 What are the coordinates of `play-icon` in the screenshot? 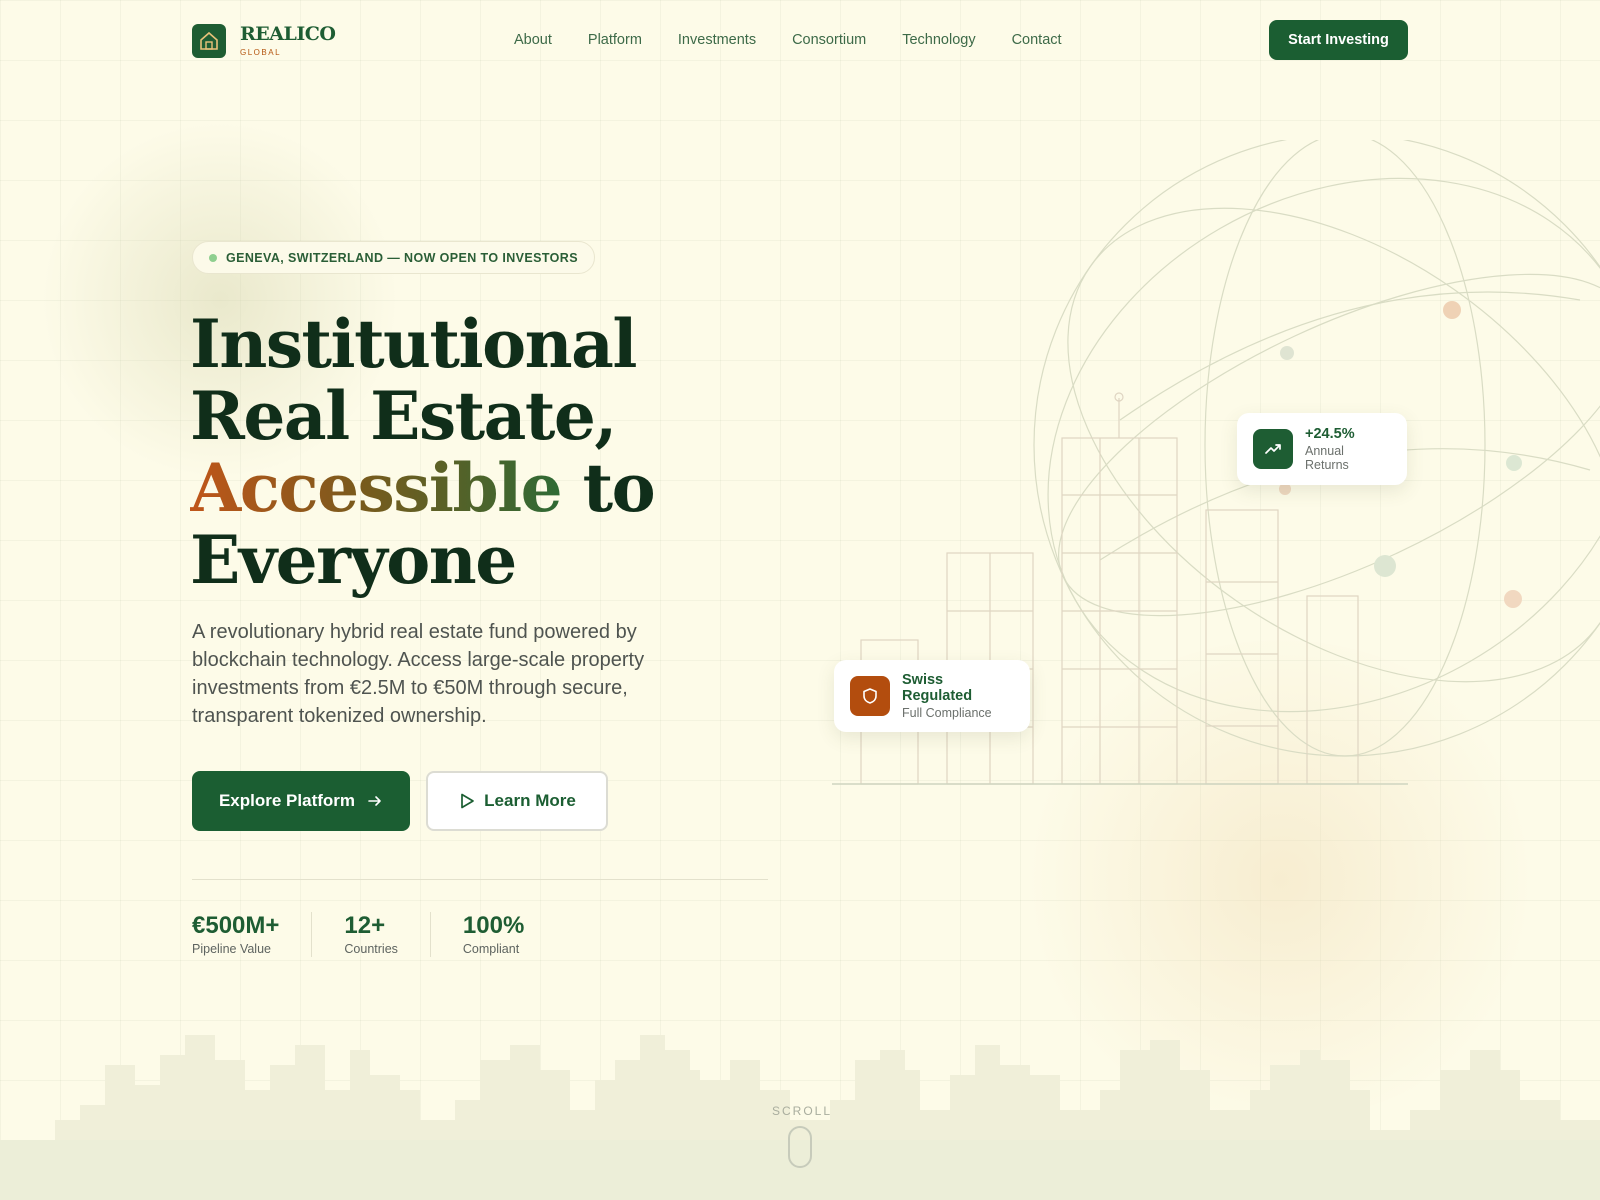 It's located at (468, 801).